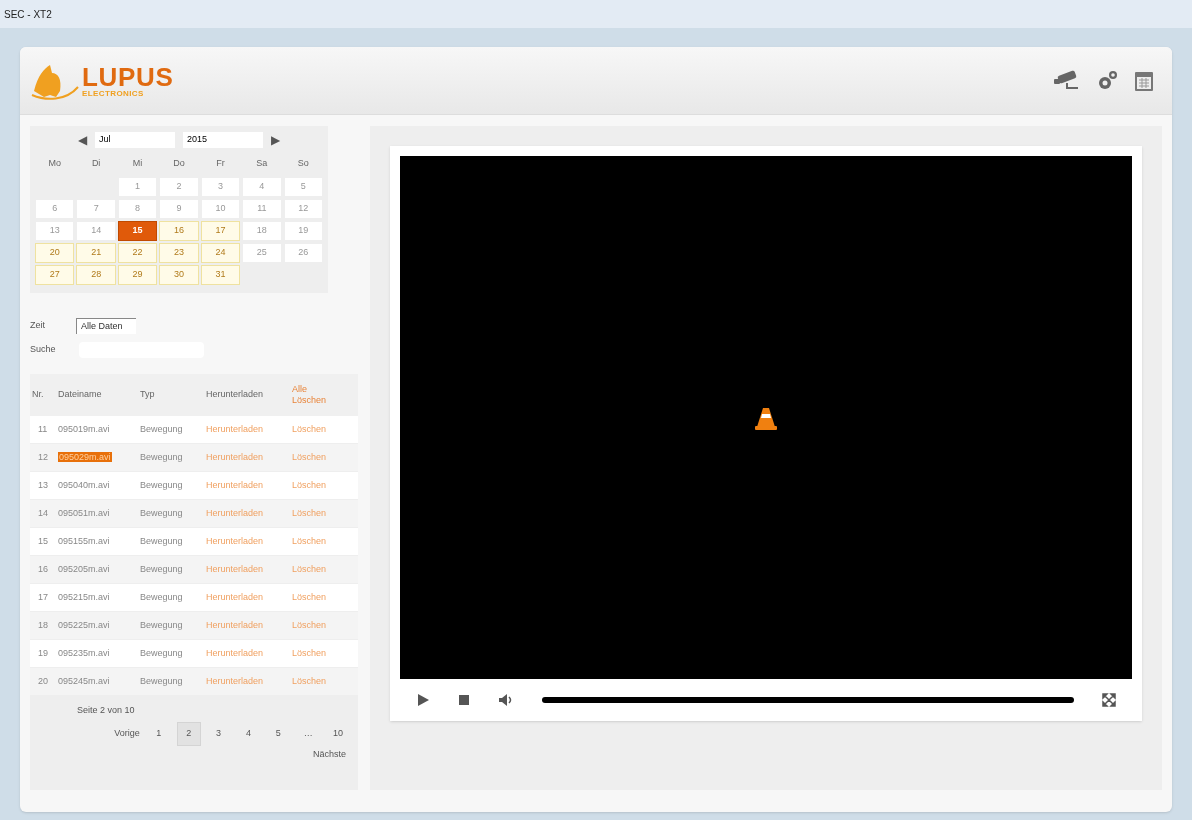 The image size is (1192, 820). What do you see at coordinates (99, 681) in the screenshot?
I see `file-name: 095245m.avi` at bounding box center [99, 681].